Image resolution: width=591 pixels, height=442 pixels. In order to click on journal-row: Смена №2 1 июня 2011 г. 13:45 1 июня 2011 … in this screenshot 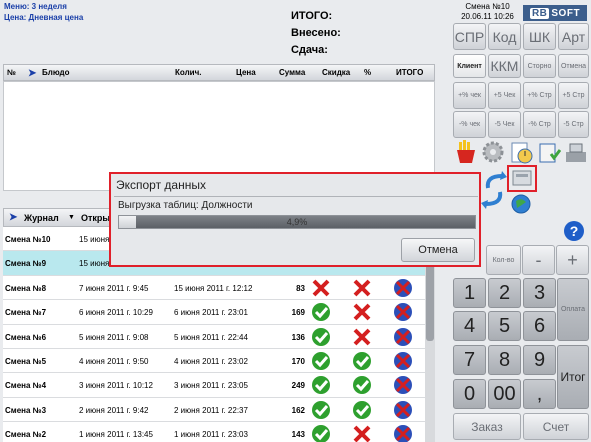, I will do `click(214, 432)`.